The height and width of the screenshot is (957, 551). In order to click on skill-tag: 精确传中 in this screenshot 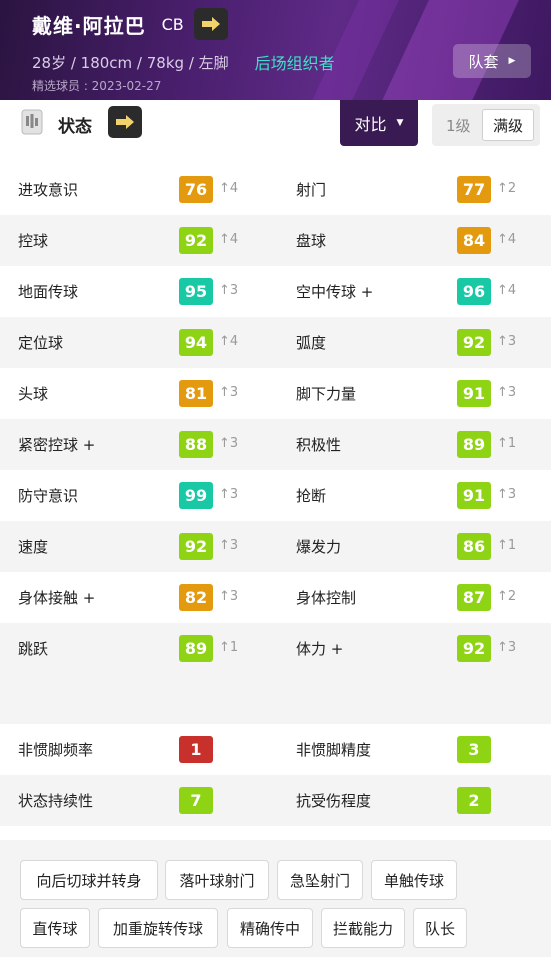, I will do `click(270, 928)`.